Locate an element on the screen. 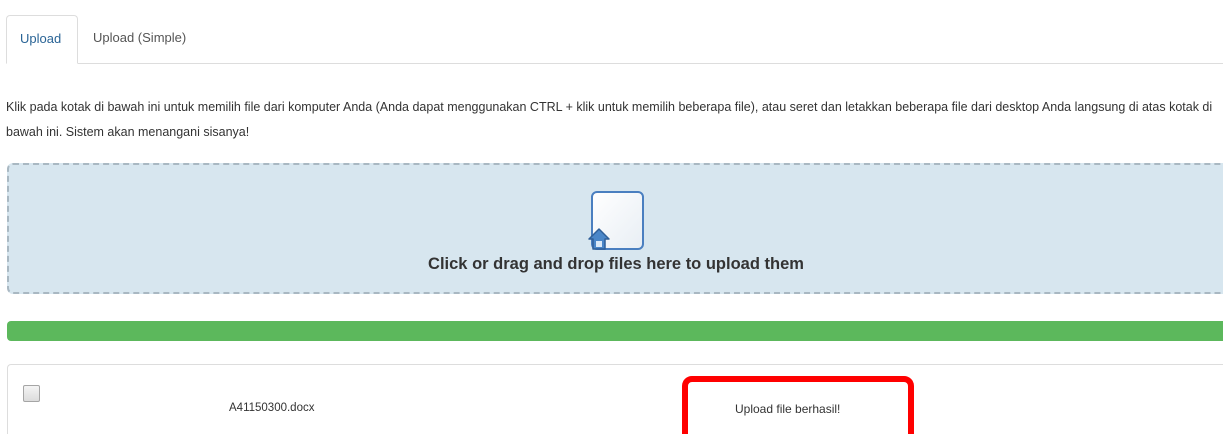 The image size is (1223, 434). upload-status-text: Upload file berhasil! is located at coordinates (788, 409).